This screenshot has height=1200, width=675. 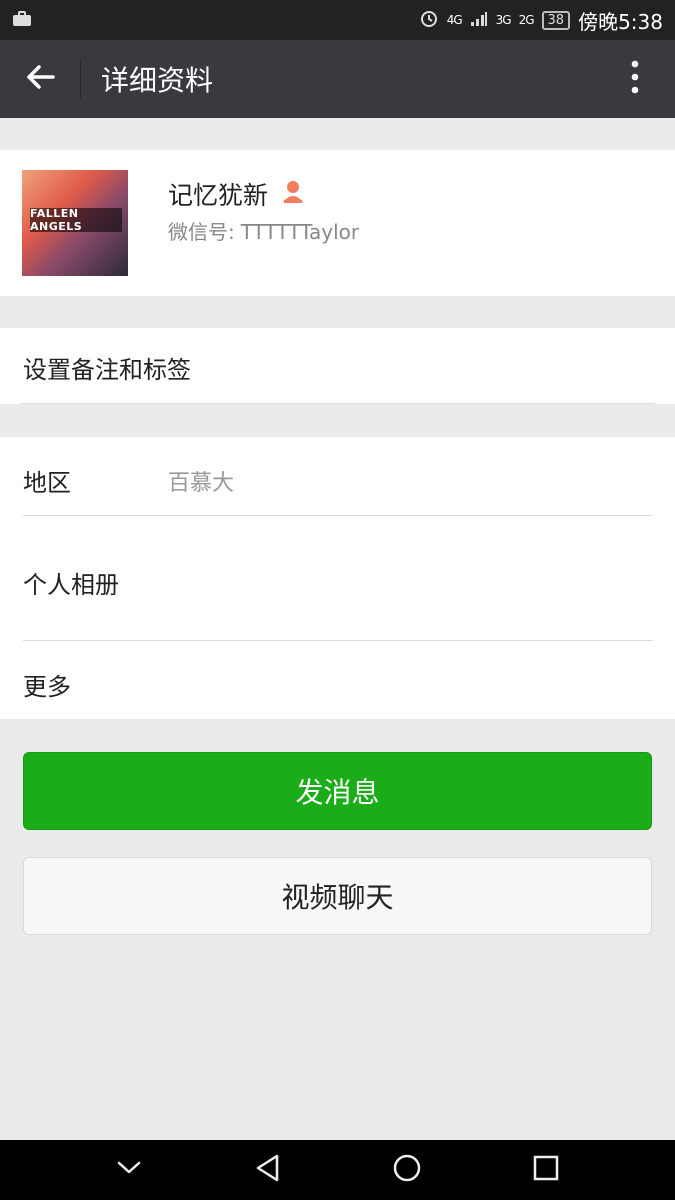 I want to click on profile-card: FALLEN ANGELS 记忆犹新 微信号: TTTTTTaylor, so click(x=337, y=223).